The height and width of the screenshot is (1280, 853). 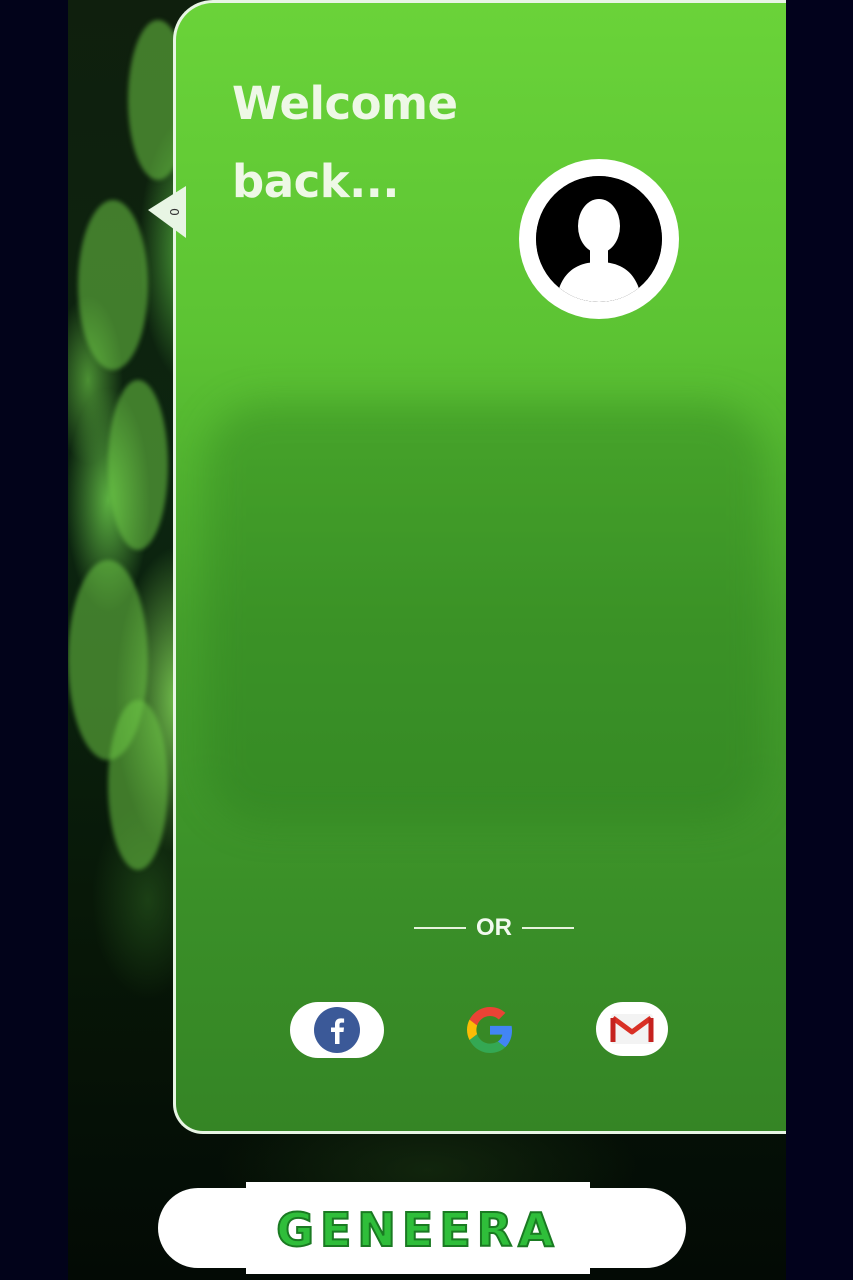 I want to click on facebook-login-button, so click(x=337, y=1030).